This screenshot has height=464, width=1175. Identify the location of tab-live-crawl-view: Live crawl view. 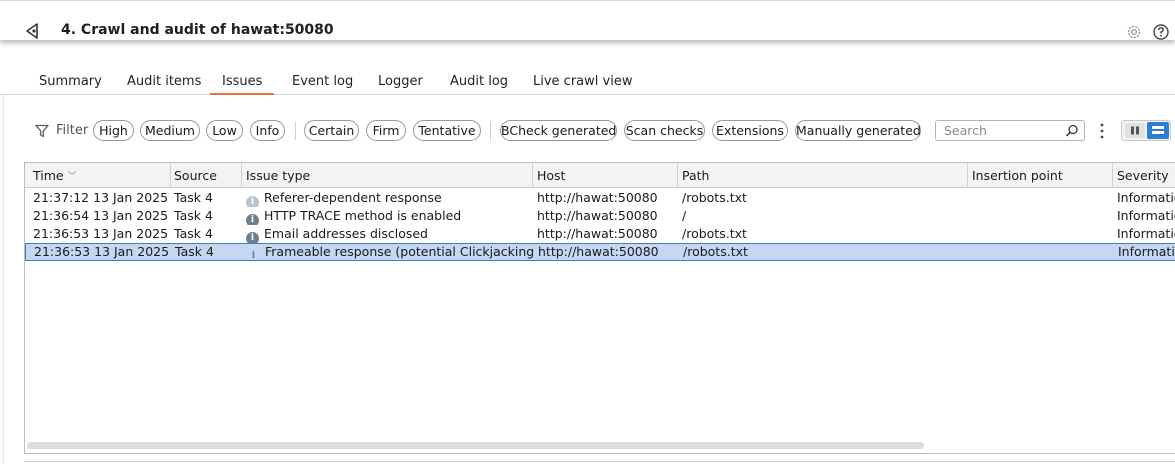
(582, 84).